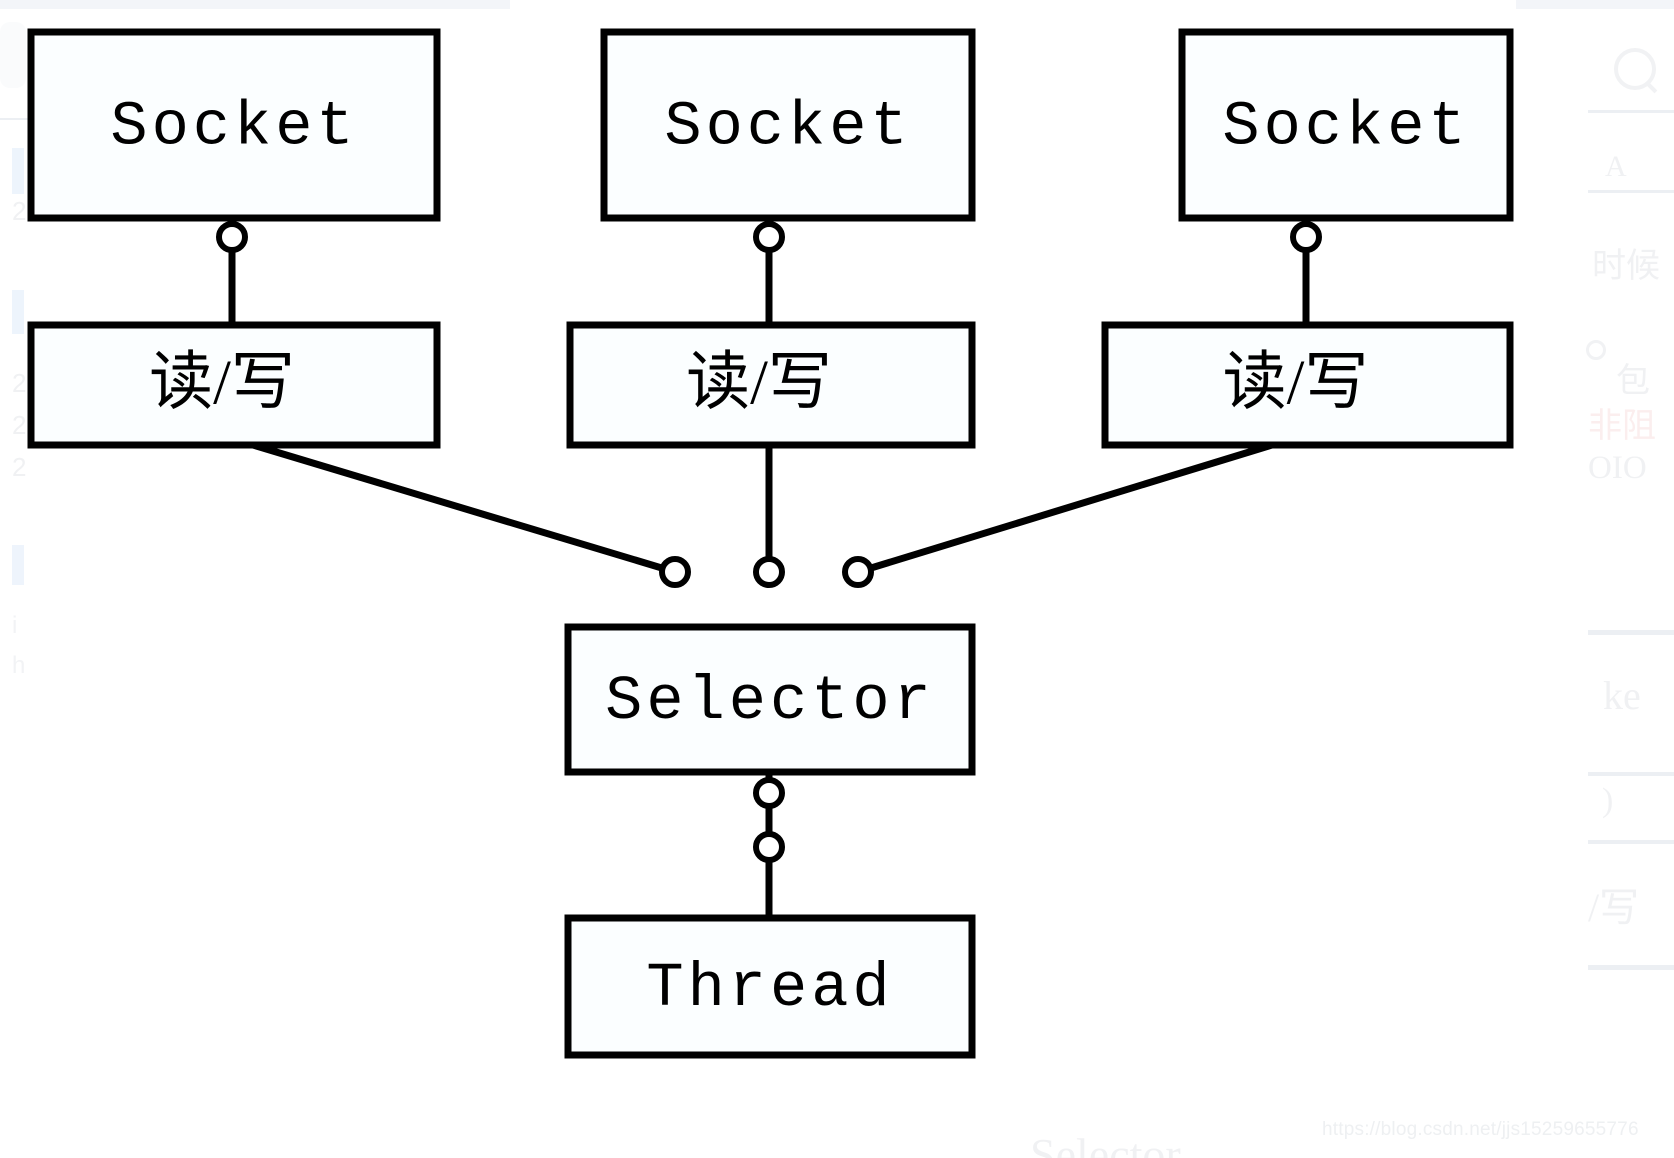 The width and height of the screenshot is (1674, 1158). What do you see at coordinates (222, 382) in the screenshot?
I see `node-label-rw-1: 读/写` at bounding box center [222, 382].